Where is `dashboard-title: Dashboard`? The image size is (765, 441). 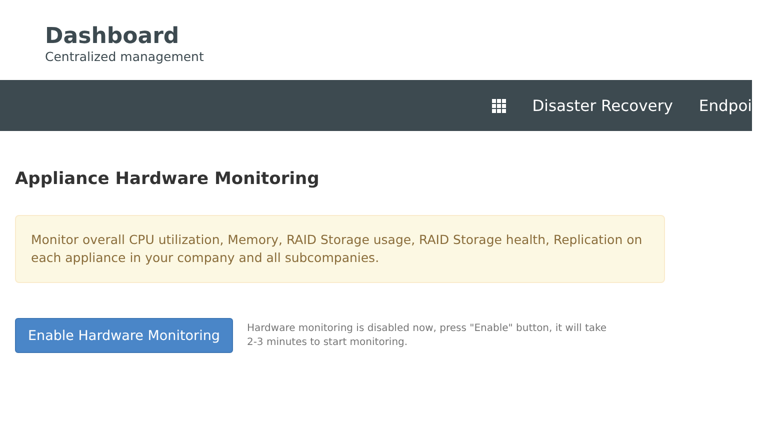 dashboard-title: Dashboard is located at coordinates (112, 37).